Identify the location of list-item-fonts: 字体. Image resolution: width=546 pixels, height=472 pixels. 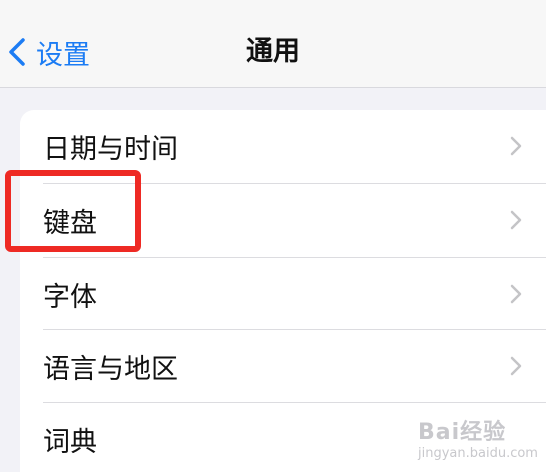
(283, 294).